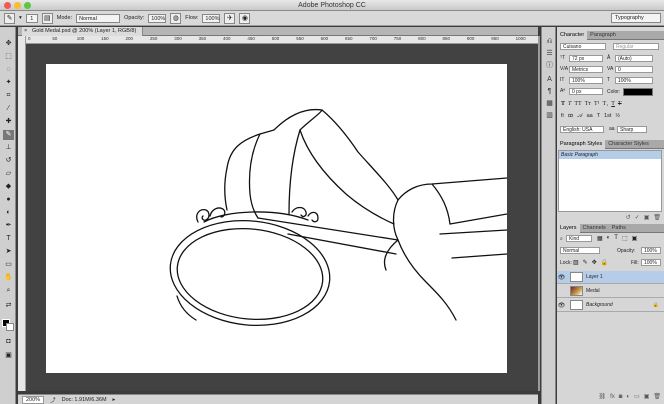 Image resolution: width=664 pixels, height=404 pixels. What do you see at coordinates (576, 262) in the screenshot?
I see `lock-transparent-icon: ▨` at bounding box center [576, 262].